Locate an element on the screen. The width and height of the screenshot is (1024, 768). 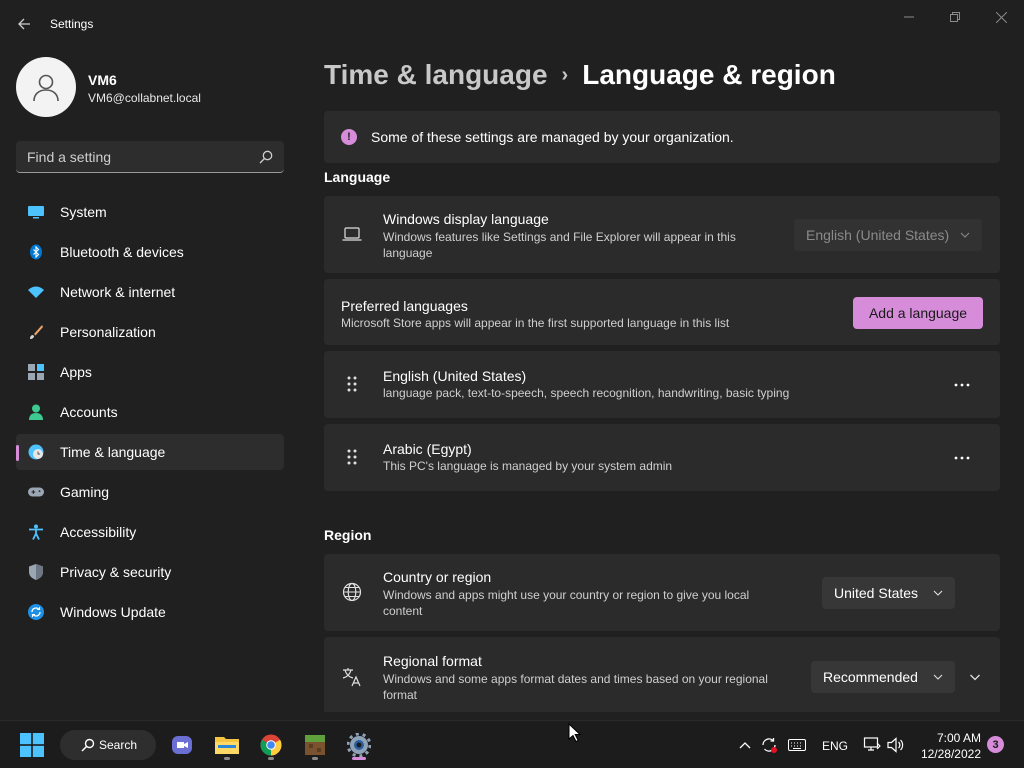
regional-format-value: Recommended is located at coordinates (870, 677).